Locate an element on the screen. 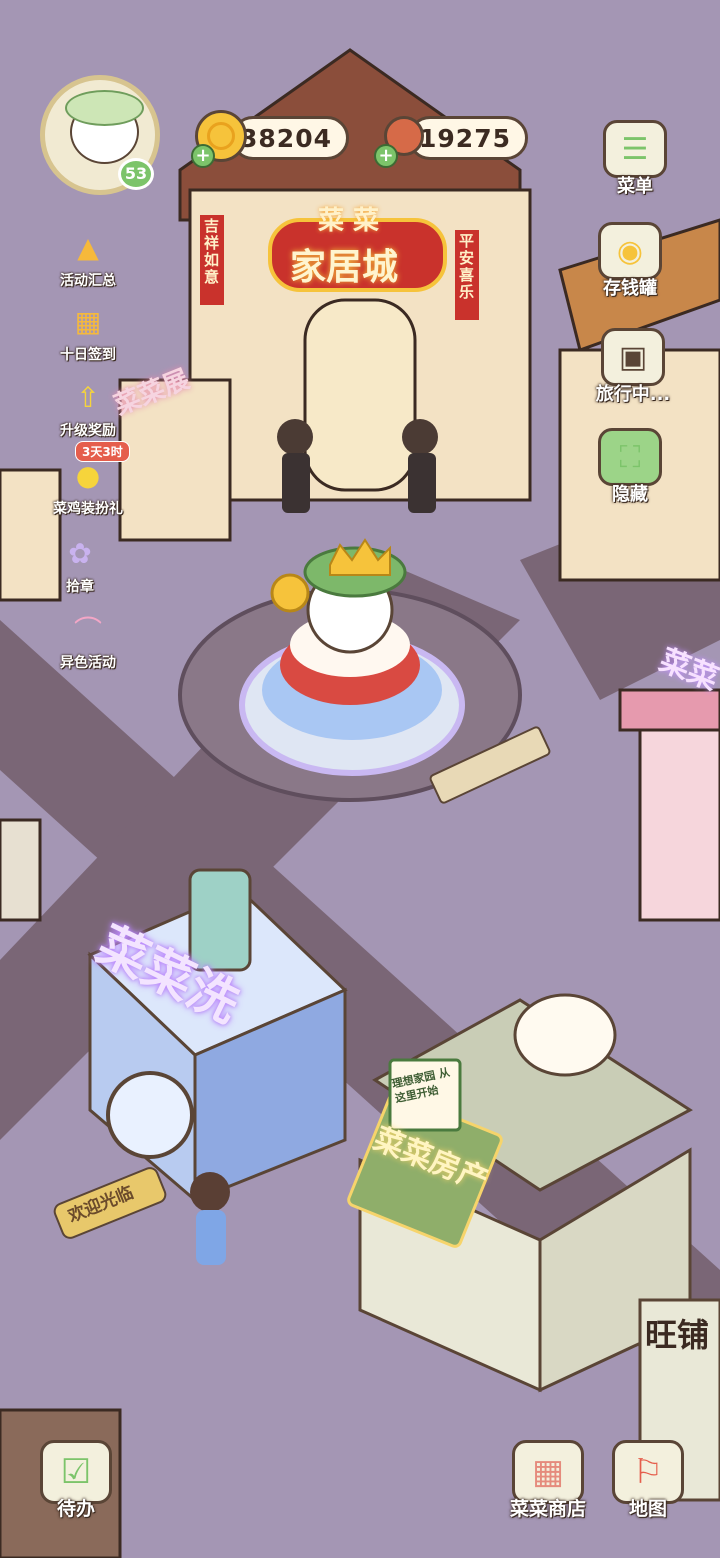 This screenshot has height=1558, width=720. mall-right-banner: 平安喜乐 is located at coordinates (467, 266).